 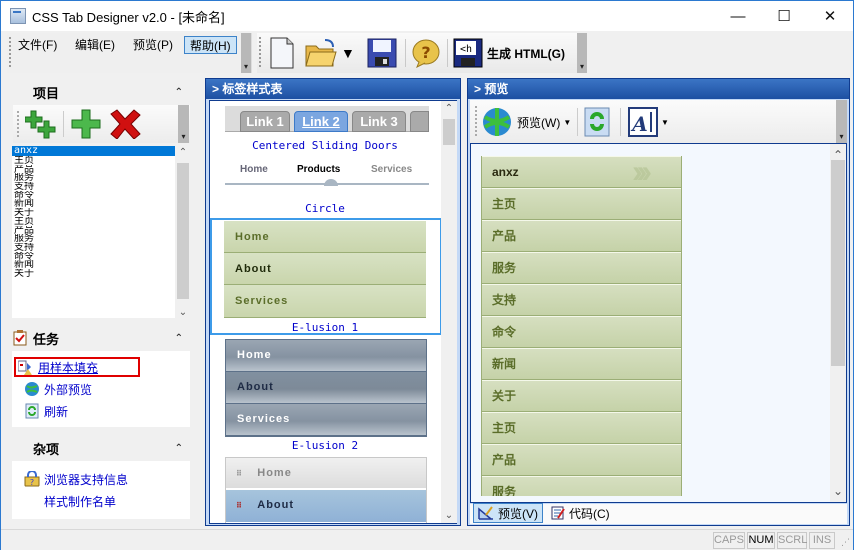 What do you see at coordinates (58, 389) in the screenshot?
I see `external-preview-link: 外部预览` at bounding box center [58, 389].